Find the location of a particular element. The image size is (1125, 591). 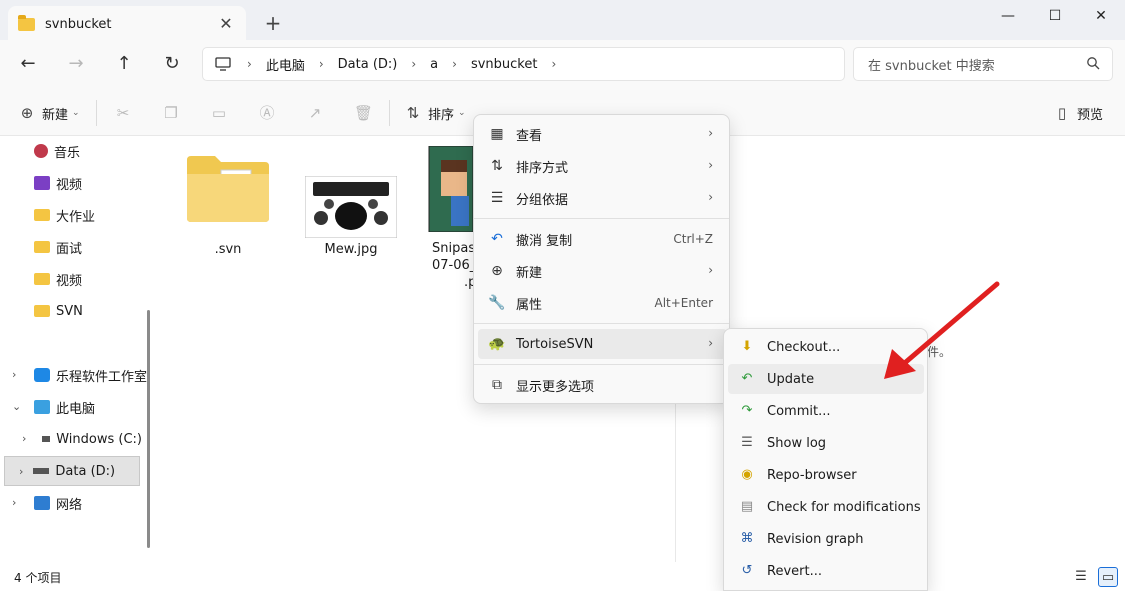

menu-item-tortoisesvn: 🐢 TortoiseSVN › is located at coordinates (602, 344).